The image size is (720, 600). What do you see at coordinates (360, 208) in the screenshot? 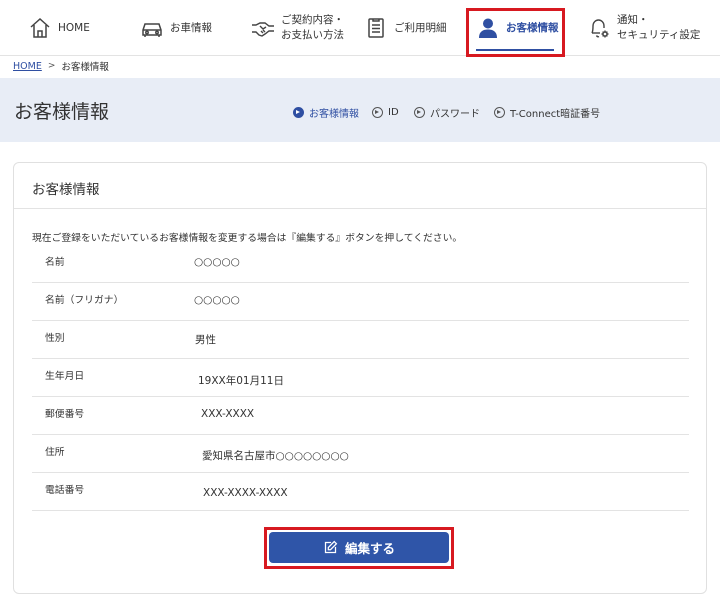
I see `divider` at bounding box center [360, 208].